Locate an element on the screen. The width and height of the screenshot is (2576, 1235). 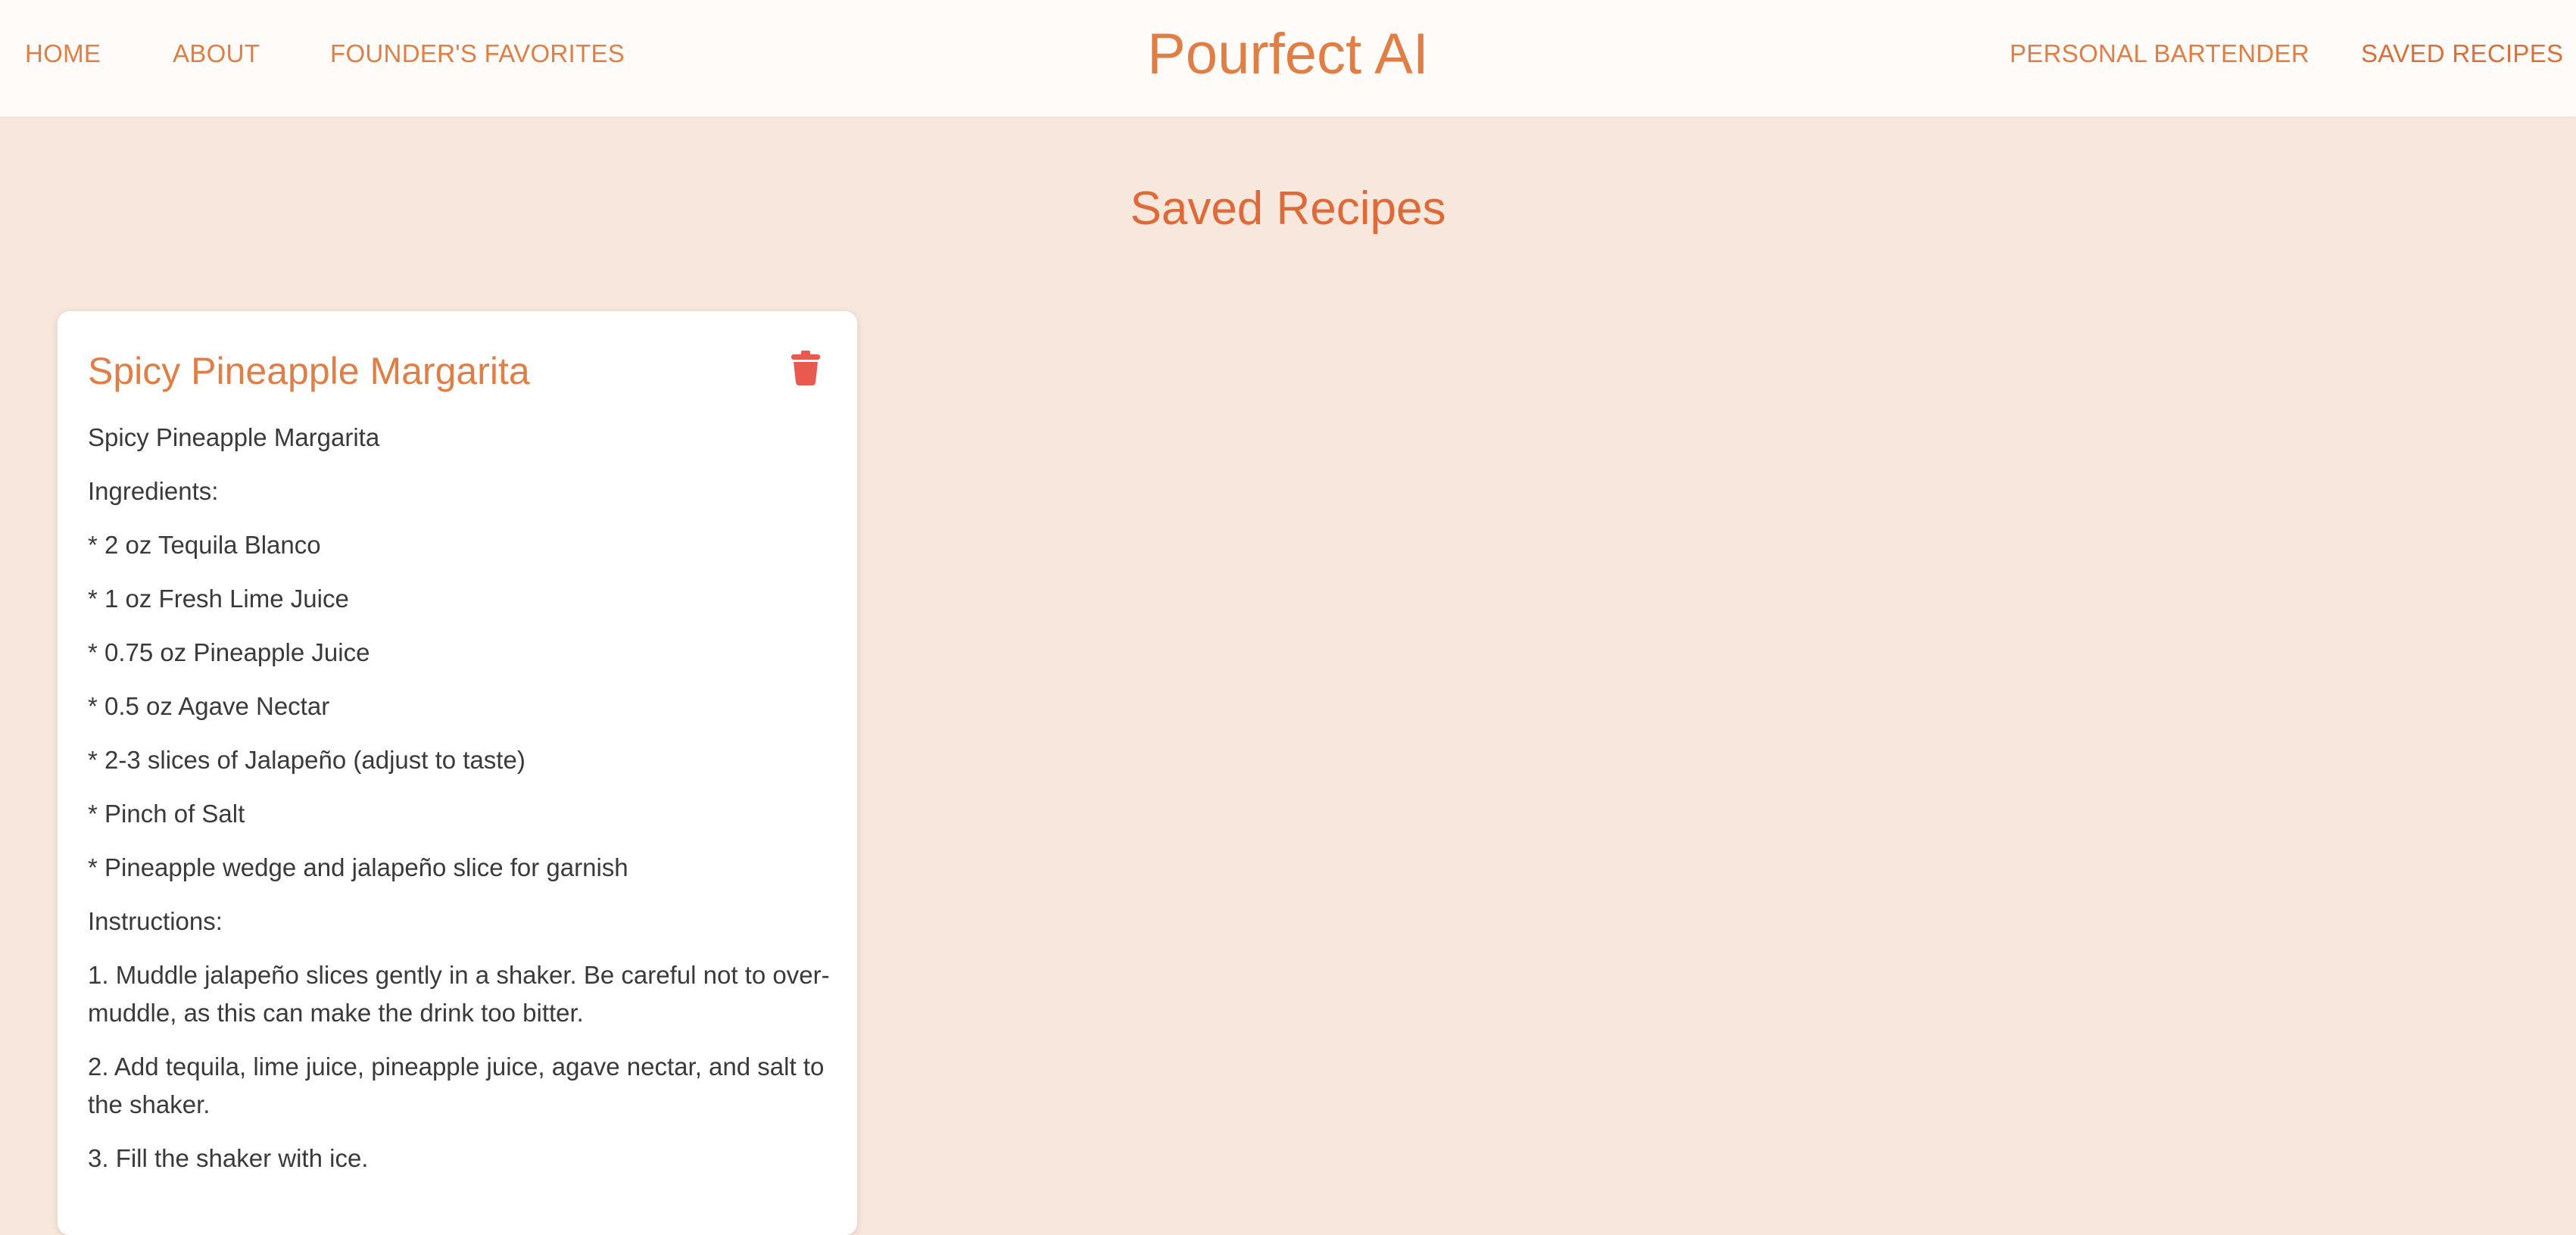
delete-recipe-button is located at coordinates (806, 368).